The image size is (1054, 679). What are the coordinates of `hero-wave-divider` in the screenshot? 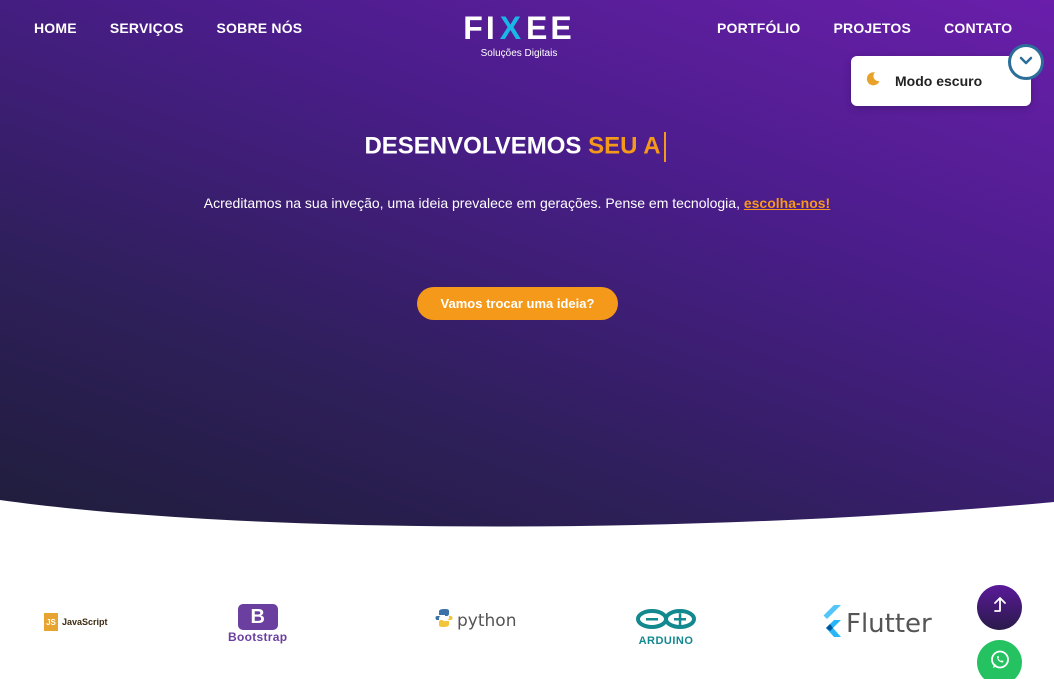 It's located at (527, 525).